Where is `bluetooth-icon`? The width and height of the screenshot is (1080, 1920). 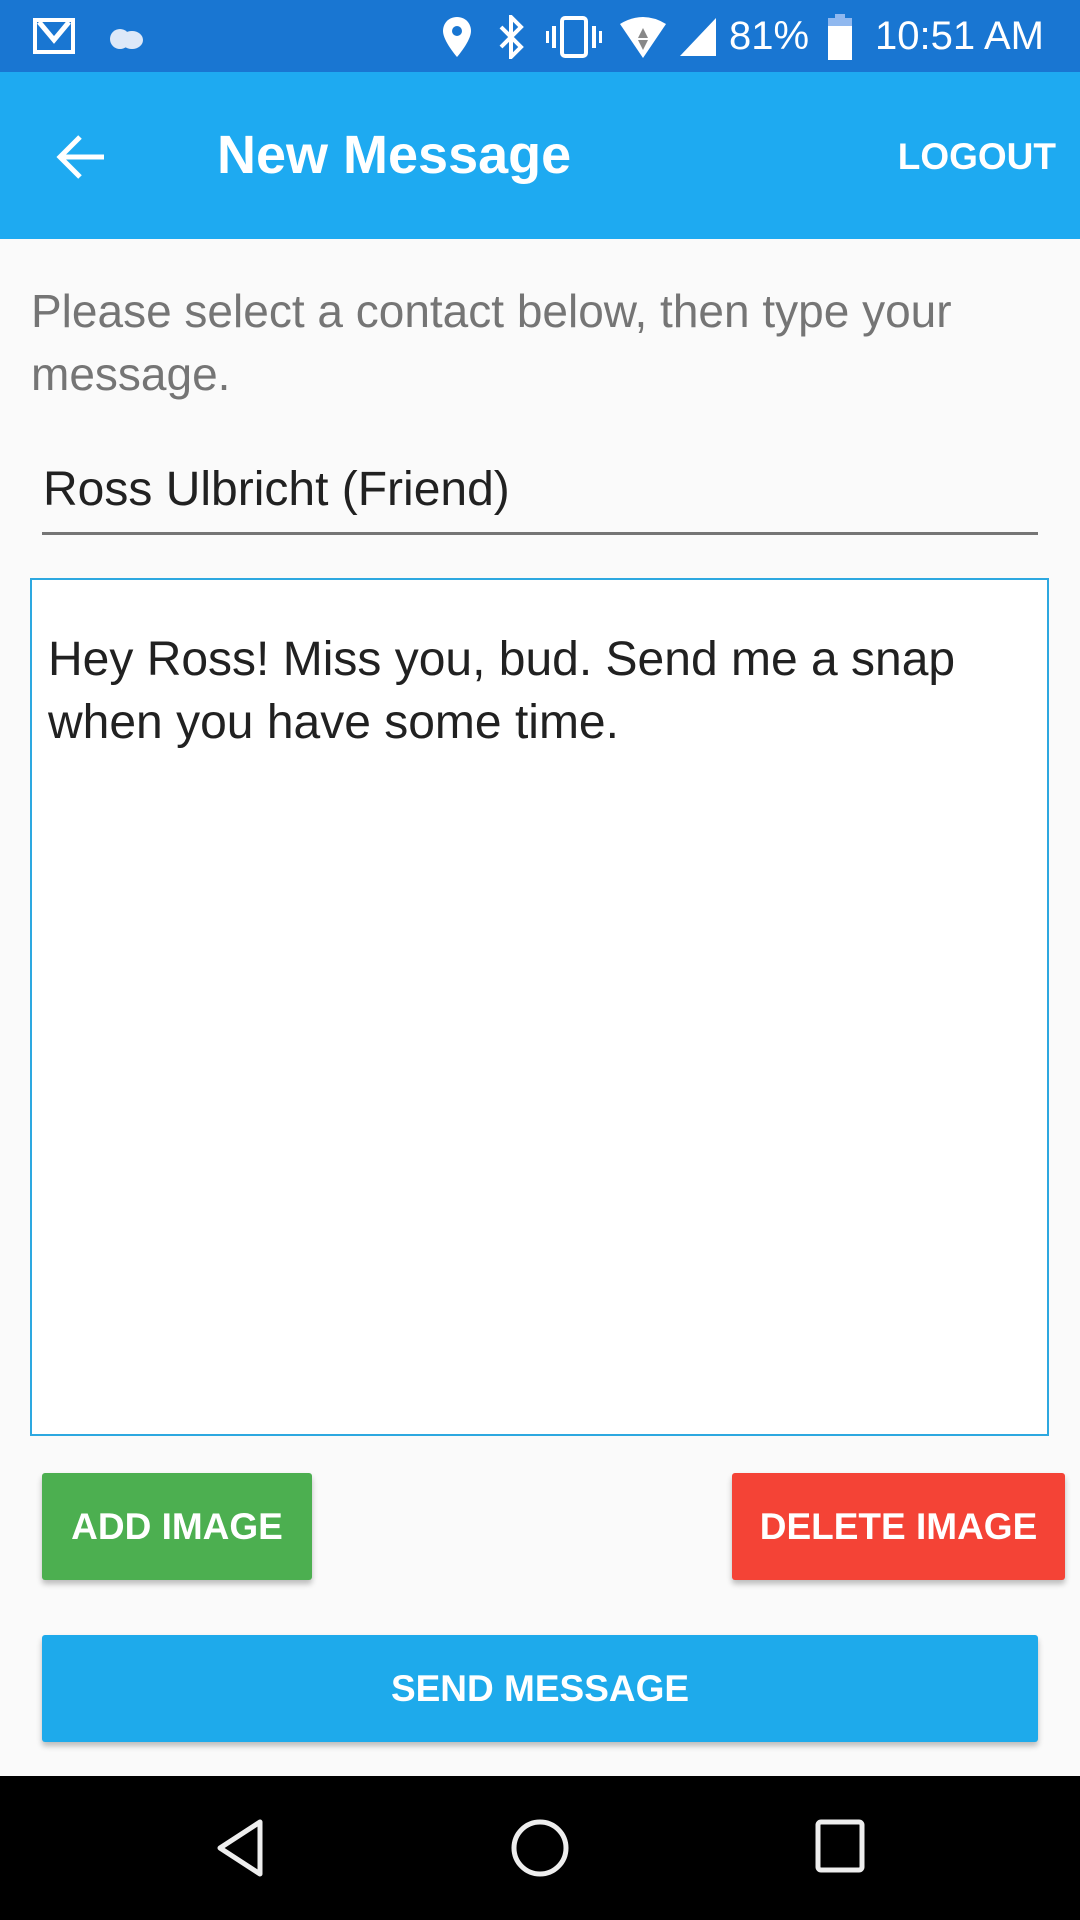
bluetooth-icon is located at coordinates (511, 37).